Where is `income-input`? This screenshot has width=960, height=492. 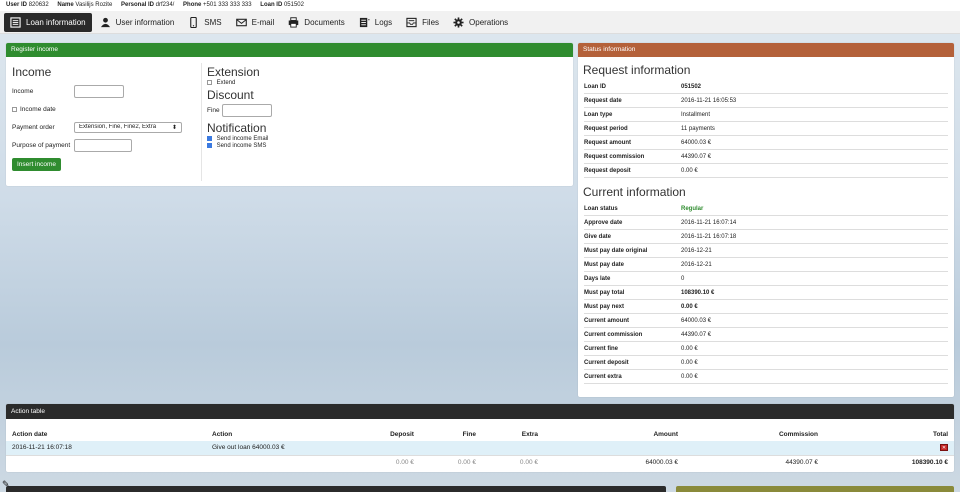 income-input is located at coordinates (99, 91).